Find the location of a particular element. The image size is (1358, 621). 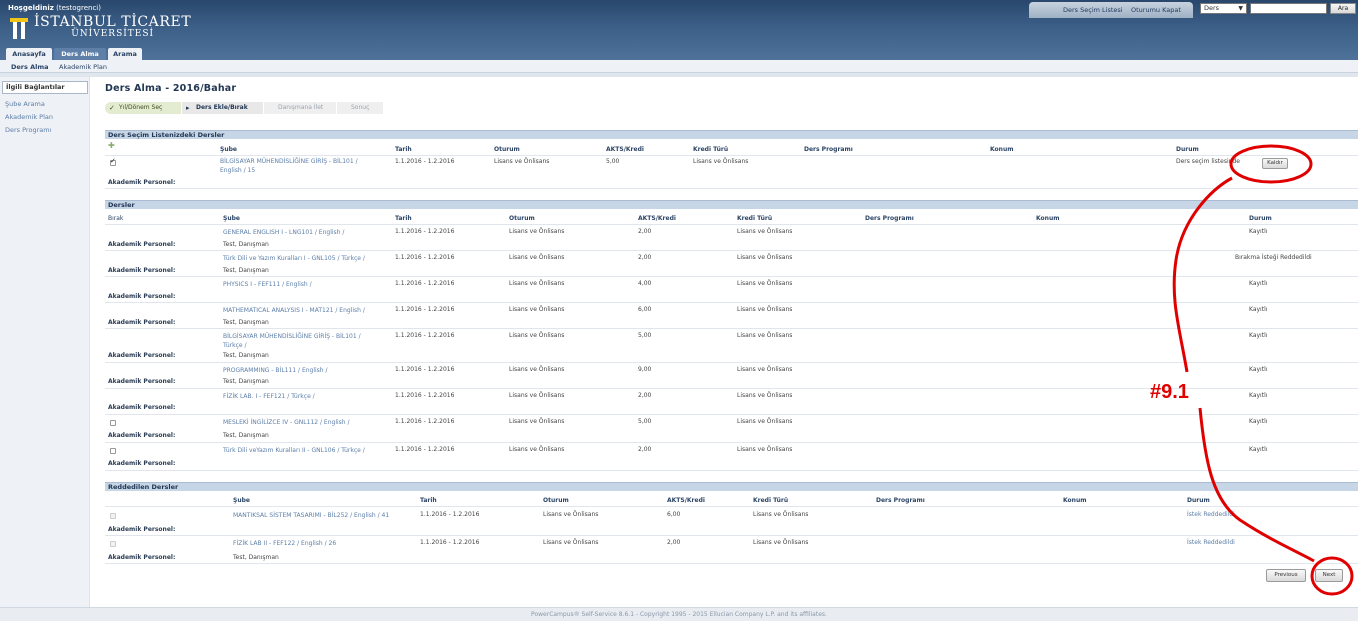

course-status: İstek Reddedildi is located at coordinates (1211, 542).